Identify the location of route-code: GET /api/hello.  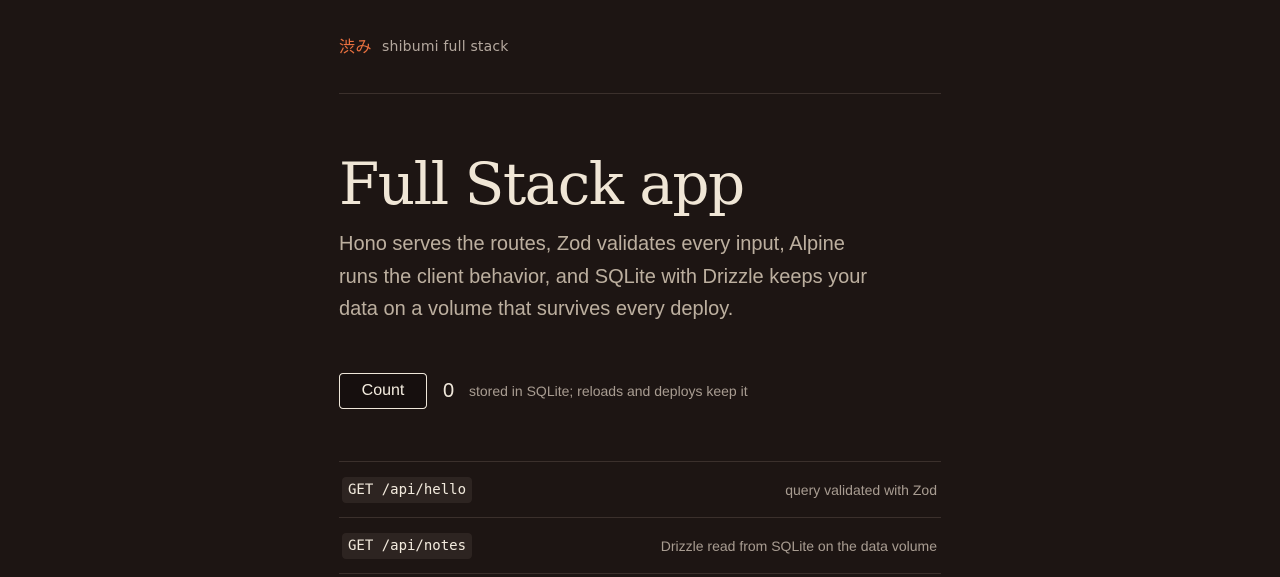
(407, 489).